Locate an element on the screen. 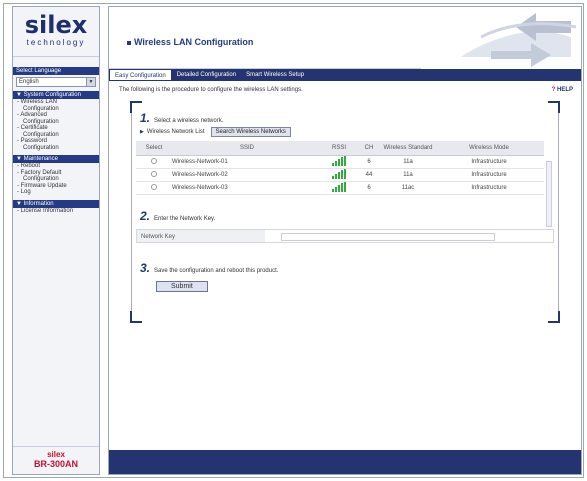 The image size is (587, 481). footer-band is located at coordinates (345, 462).